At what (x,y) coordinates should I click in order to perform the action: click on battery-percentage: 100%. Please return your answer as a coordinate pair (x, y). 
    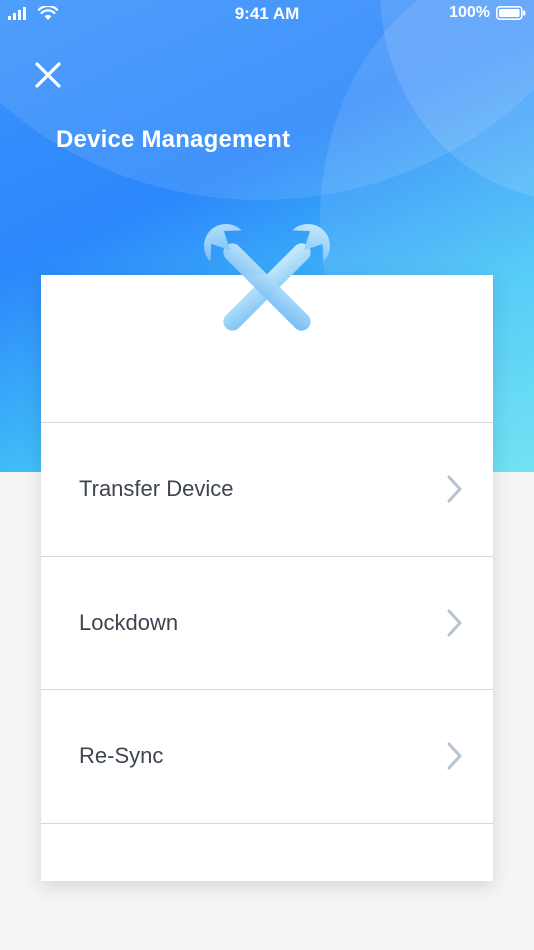
    Looking at the image, I should click on (469, 12).